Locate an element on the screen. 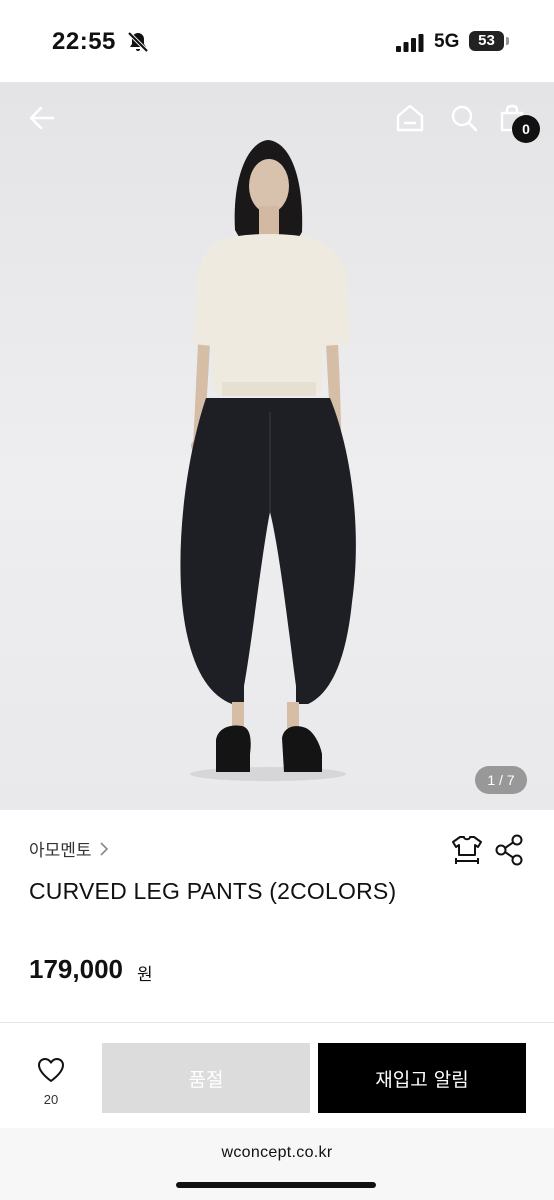 The height and width of the screenshot is (1200, 554). search-icon is located at coordinates (464, 118).